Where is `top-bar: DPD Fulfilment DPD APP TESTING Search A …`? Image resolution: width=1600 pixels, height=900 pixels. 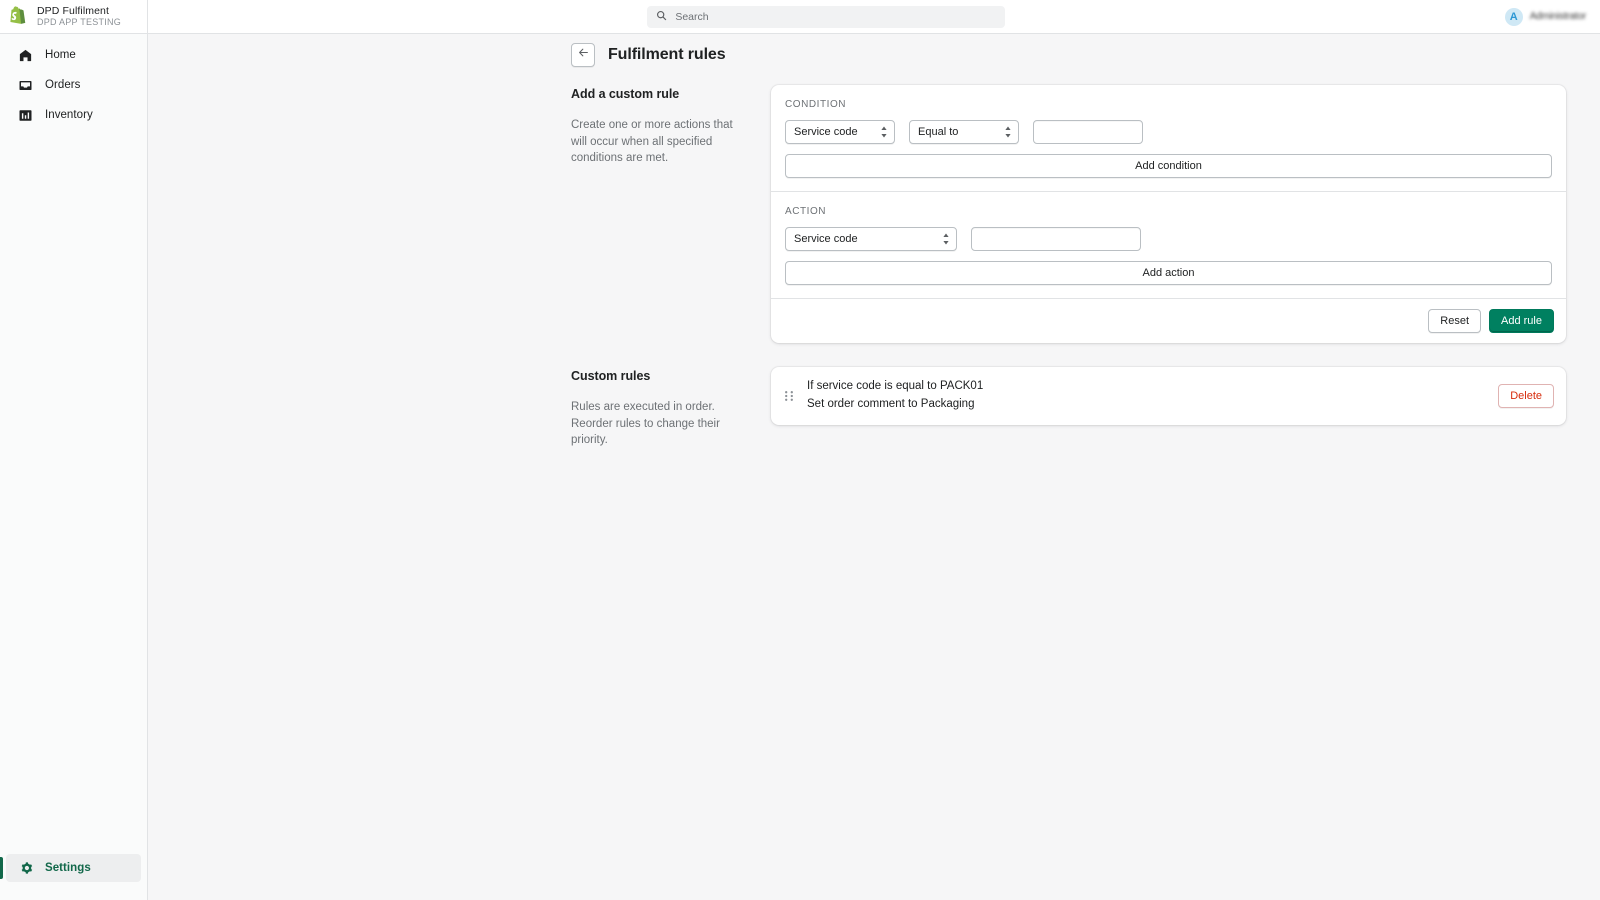
top-bar: DPD Fulfilment DPD APP TESTING Search A … is located at coordinates (800, 17).